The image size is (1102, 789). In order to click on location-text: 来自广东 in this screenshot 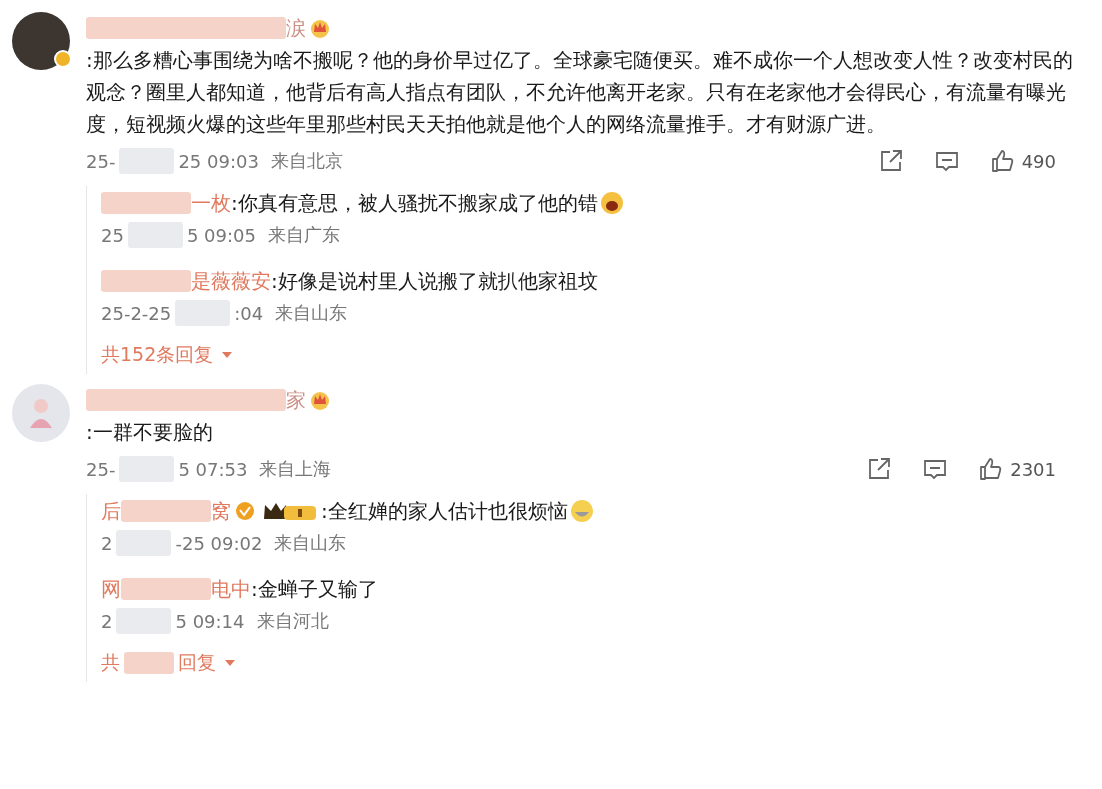, I will do `click(303, 235)`.